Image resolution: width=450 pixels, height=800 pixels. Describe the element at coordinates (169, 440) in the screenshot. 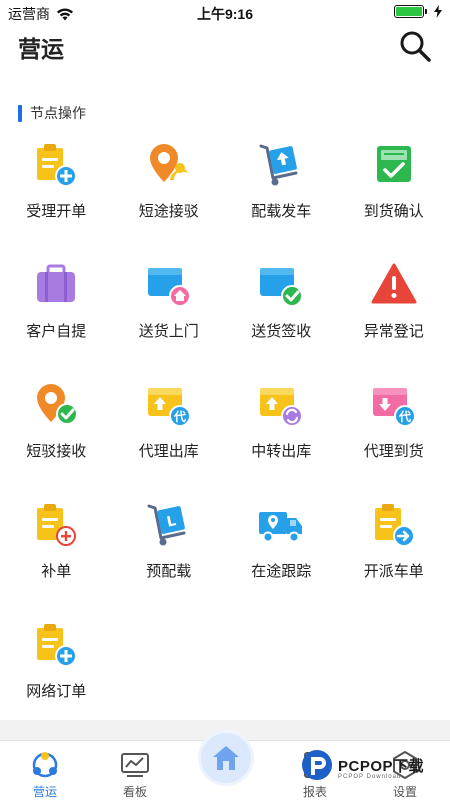

I see `grid-item-agent-outbound: 代 代理出库` at that location.